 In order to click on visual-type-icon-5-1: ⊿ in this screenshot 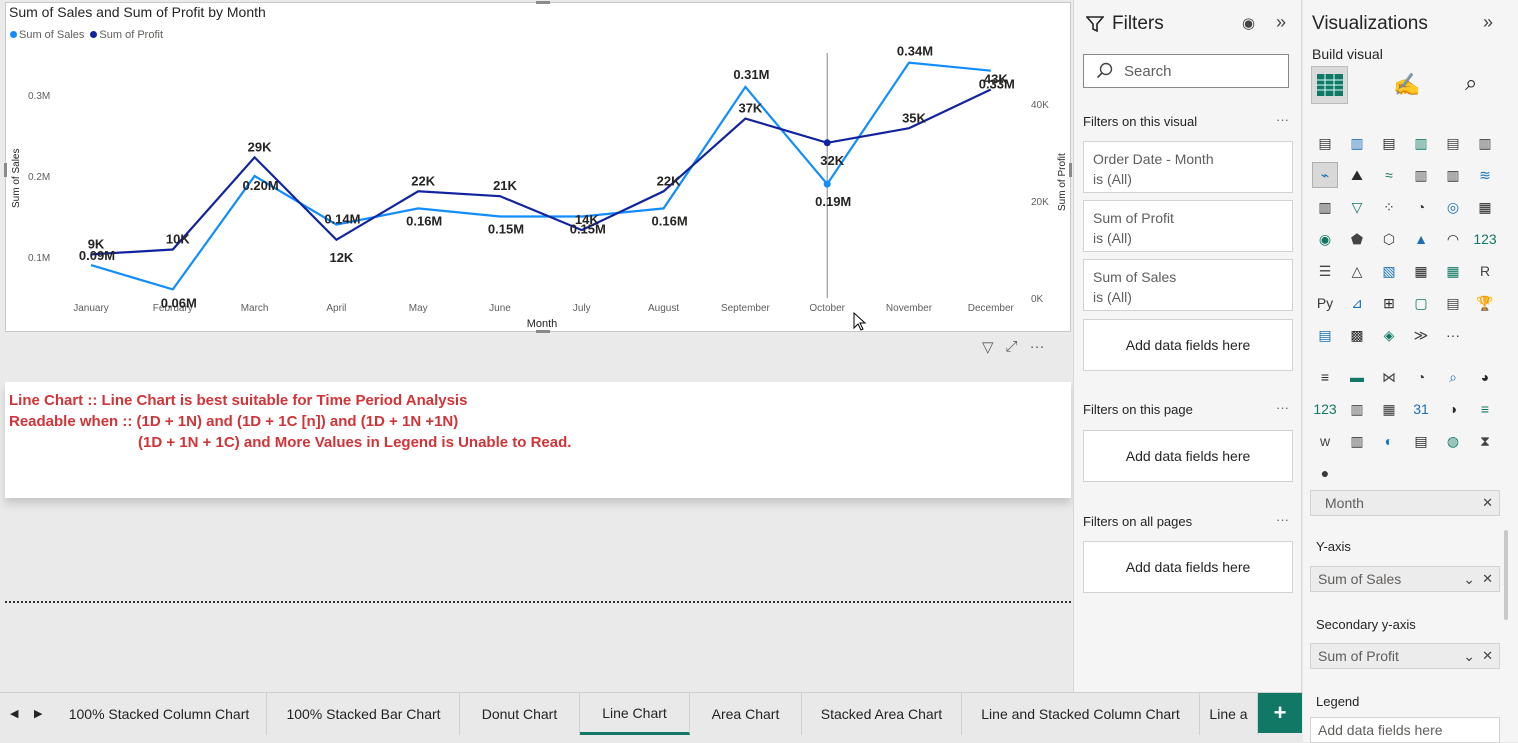, I will do `click(1357, 303)`.